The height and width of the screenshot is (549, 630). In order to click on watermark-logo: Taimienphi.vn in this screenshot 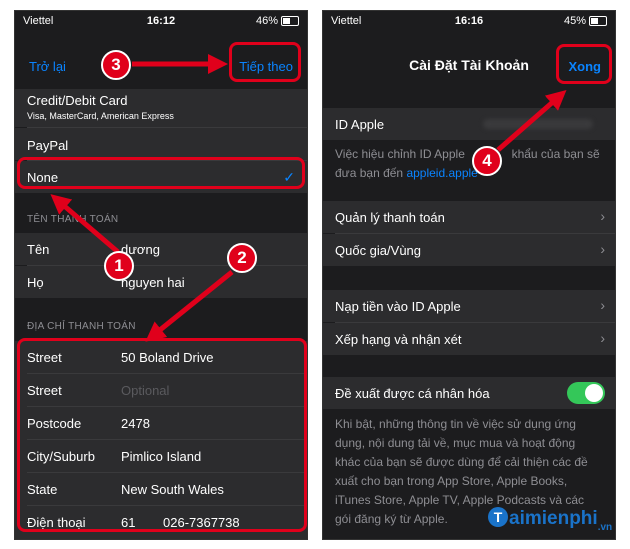, I will do `click(550, 520)`.